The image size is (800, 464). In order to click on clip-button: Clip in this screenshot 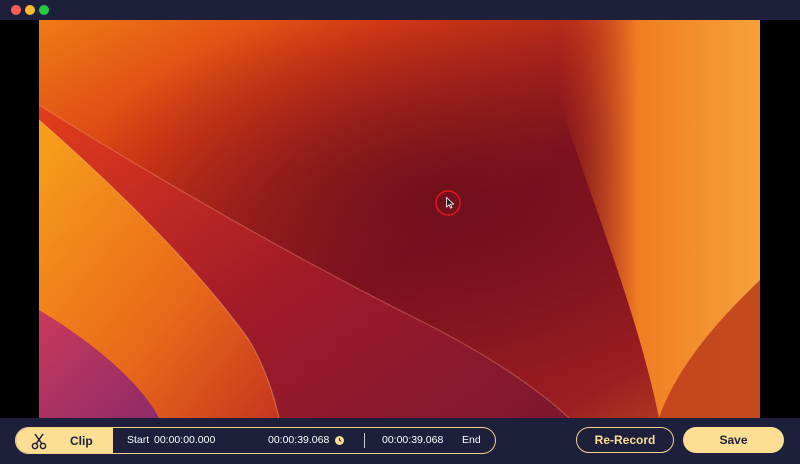, I will do `click(64, 440)`.